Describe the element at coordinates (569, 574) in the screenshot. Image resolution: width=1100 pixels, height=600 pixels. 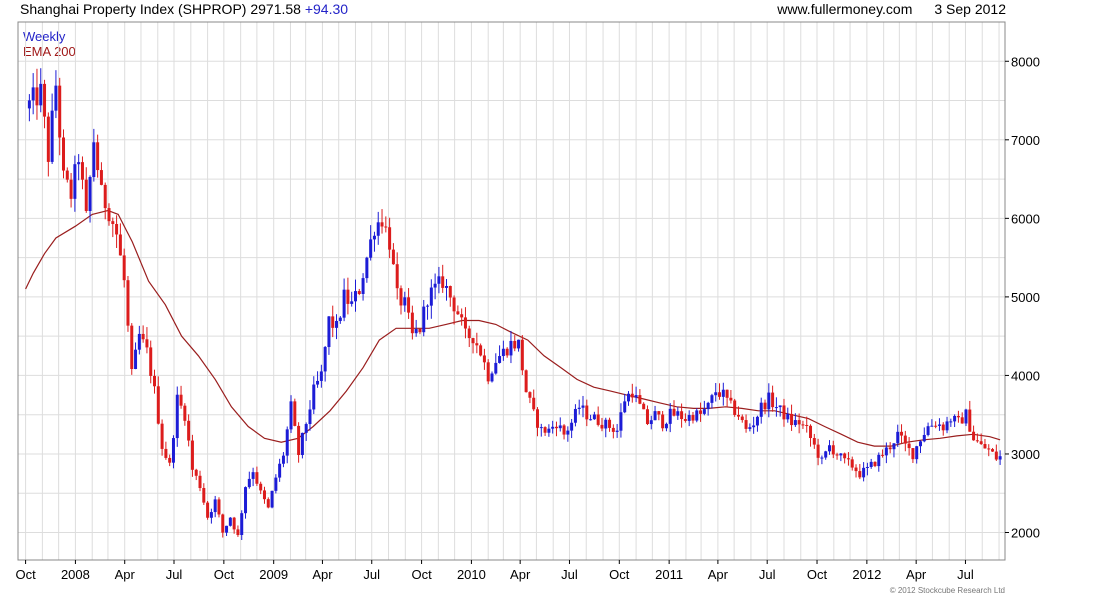
I see `x-tick-label: Jul` at that location.